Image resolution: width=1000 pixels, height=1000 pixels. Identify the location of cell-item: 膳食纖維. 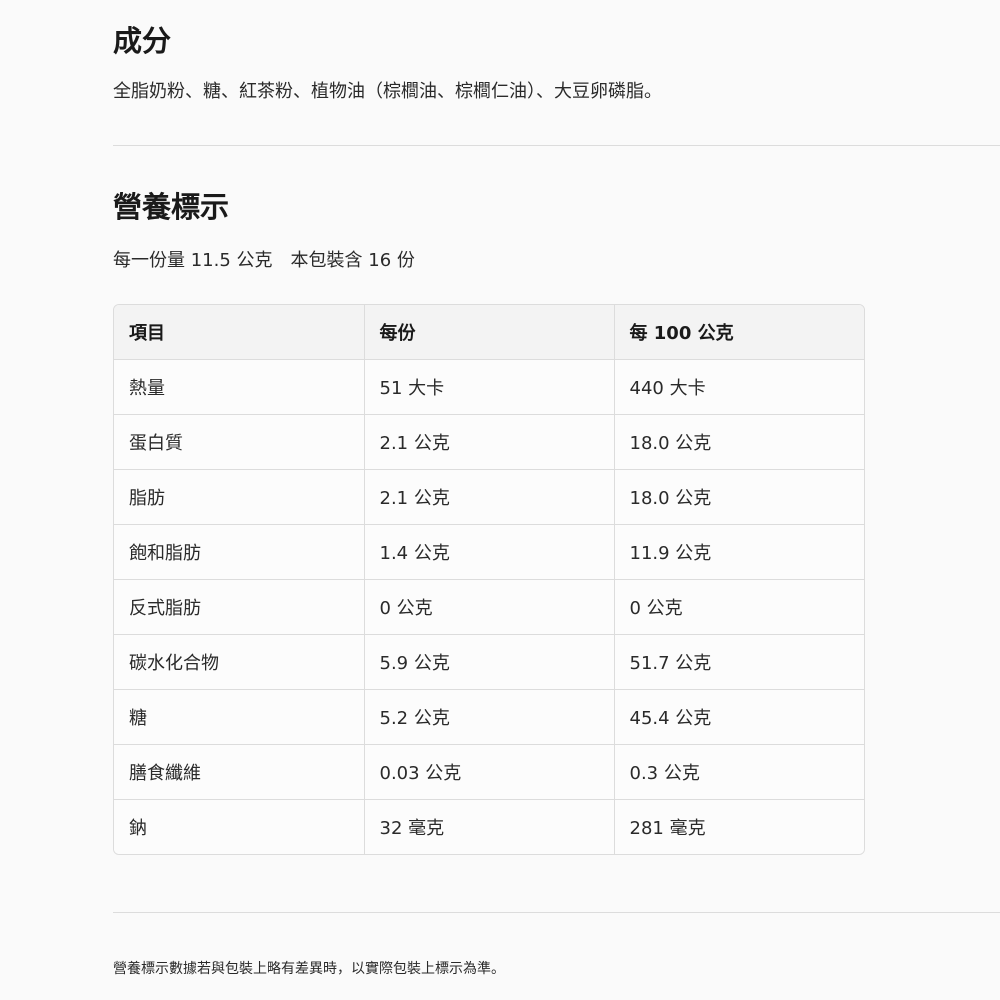
(239, 772).